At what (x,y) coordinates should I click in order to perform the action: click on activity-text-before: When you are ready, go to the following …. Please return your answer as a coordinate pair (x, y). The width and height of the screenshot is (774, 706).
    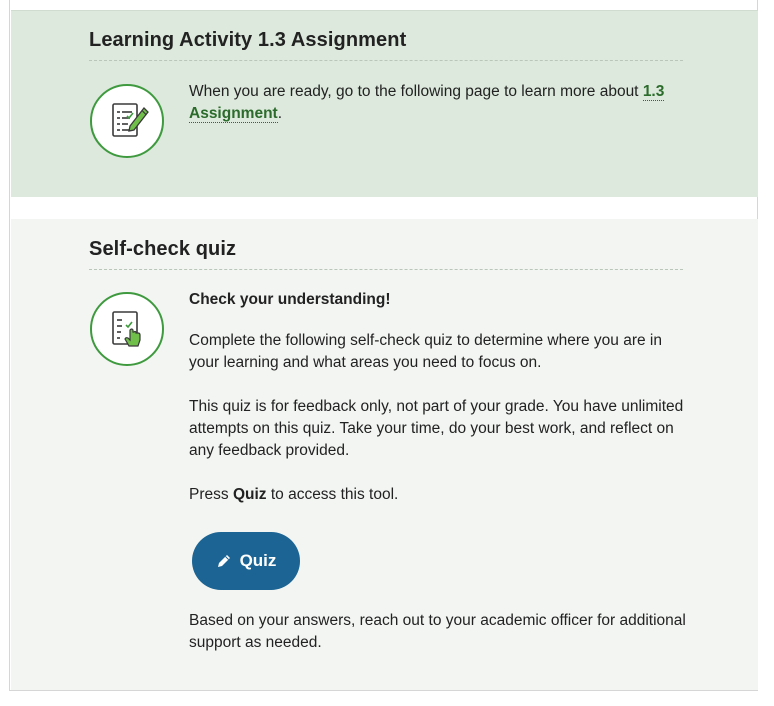
    Looking at the image, I should click on (416, 91).